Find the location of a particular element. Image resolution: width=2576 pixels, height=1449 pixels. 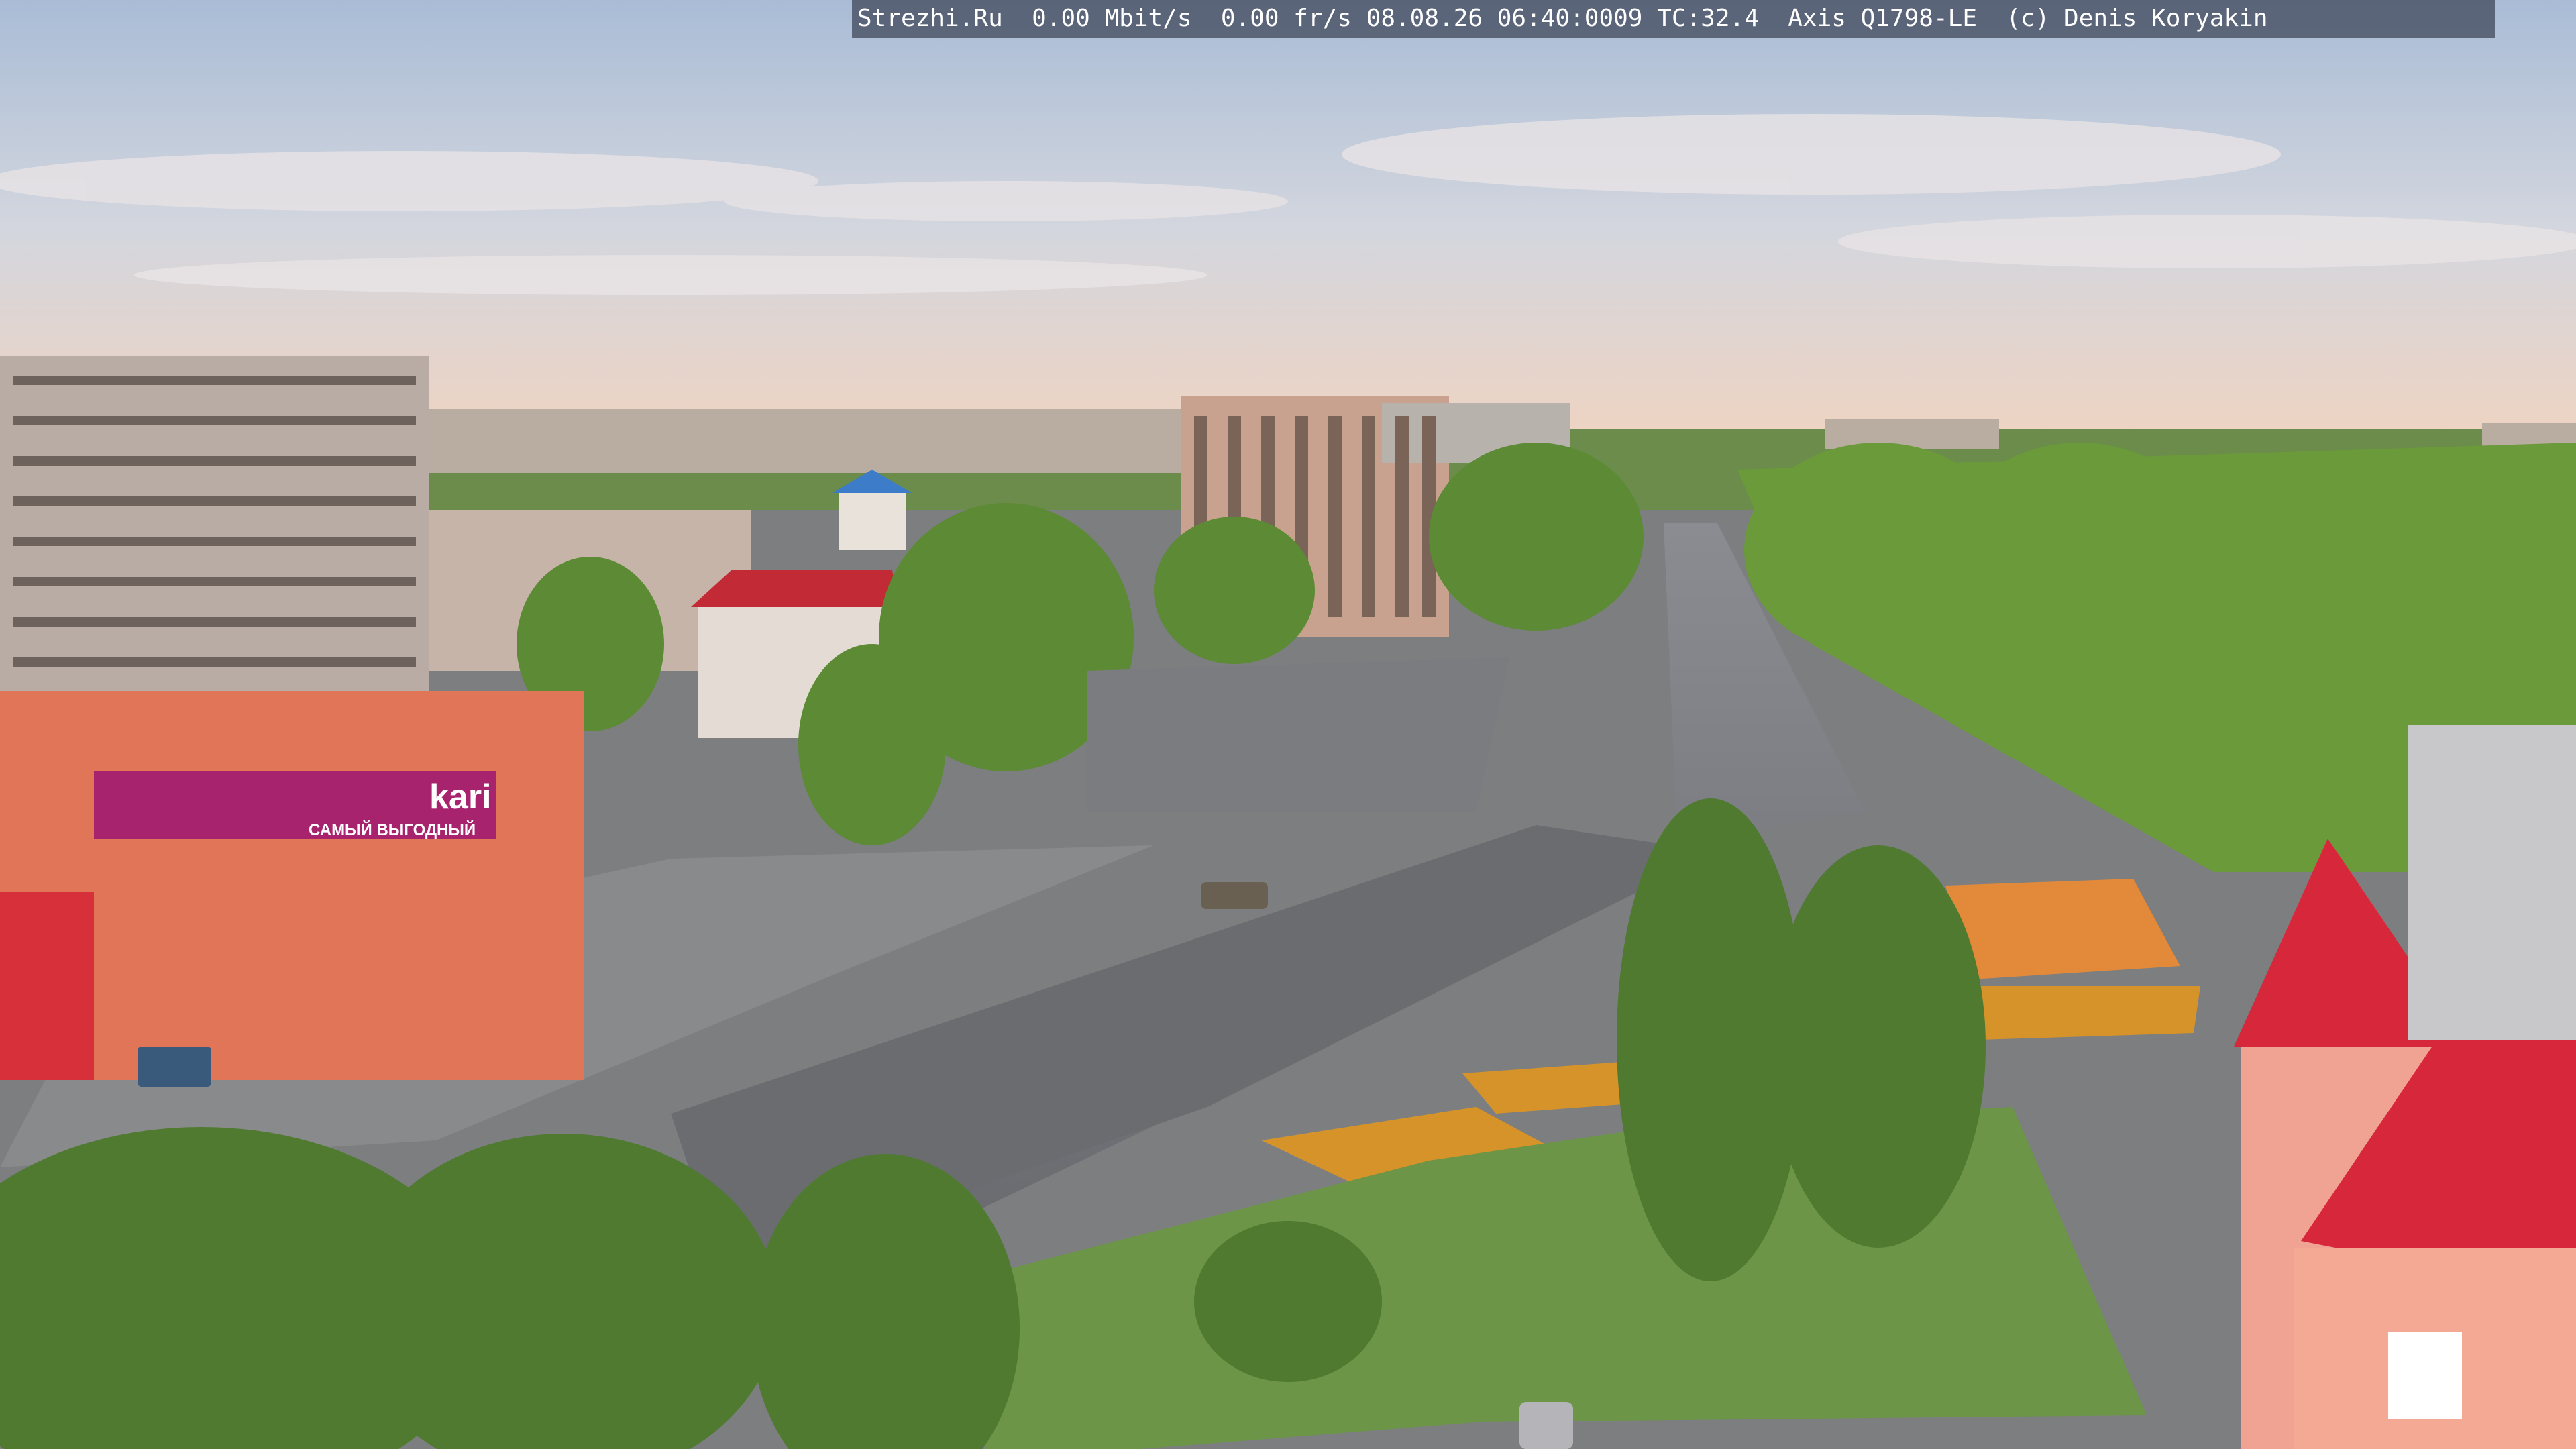

overlay-timestamp: 08.08.26 06:40:0009 is located at coordinates (1504, 18).